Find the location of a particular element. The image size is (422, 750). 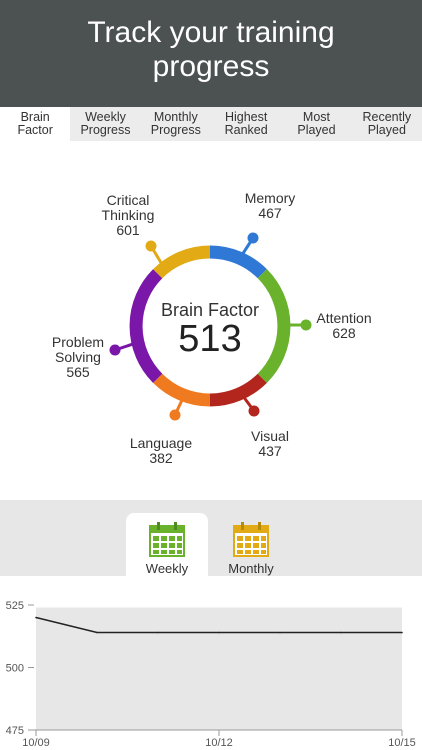

pin-head-critical-thinking is located at coordinates (151, 246).